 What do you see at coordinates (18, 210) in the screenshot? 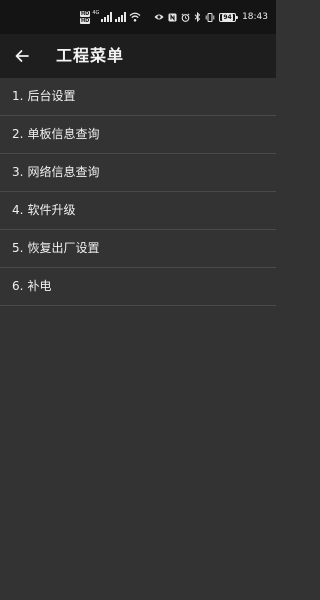
I see `menu-item-number: 4.` at bounding box center [18, 210].